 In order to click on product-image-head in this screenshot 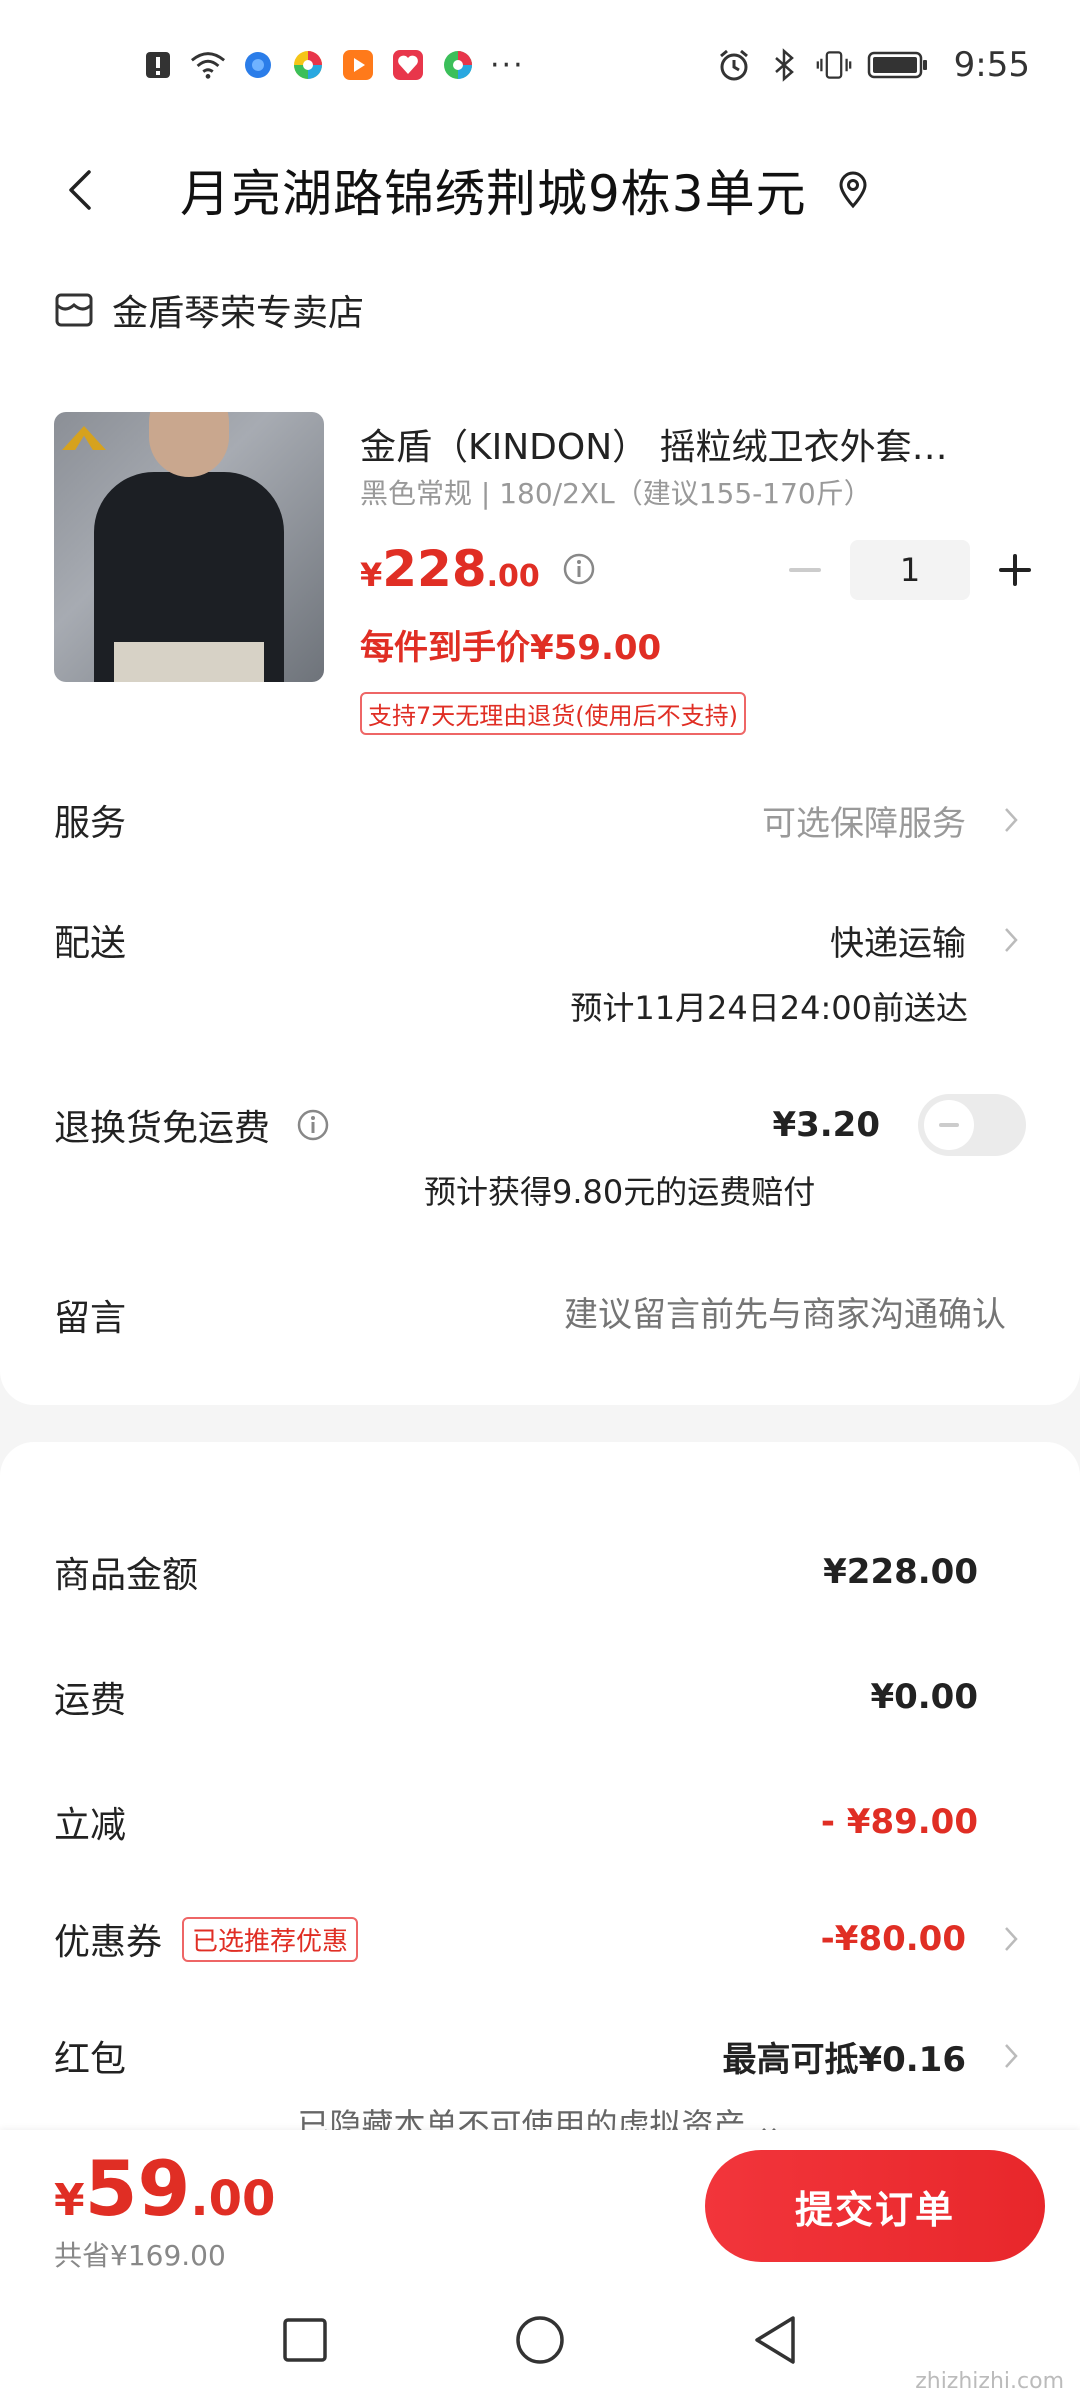, I will do `click(189, 444)`.